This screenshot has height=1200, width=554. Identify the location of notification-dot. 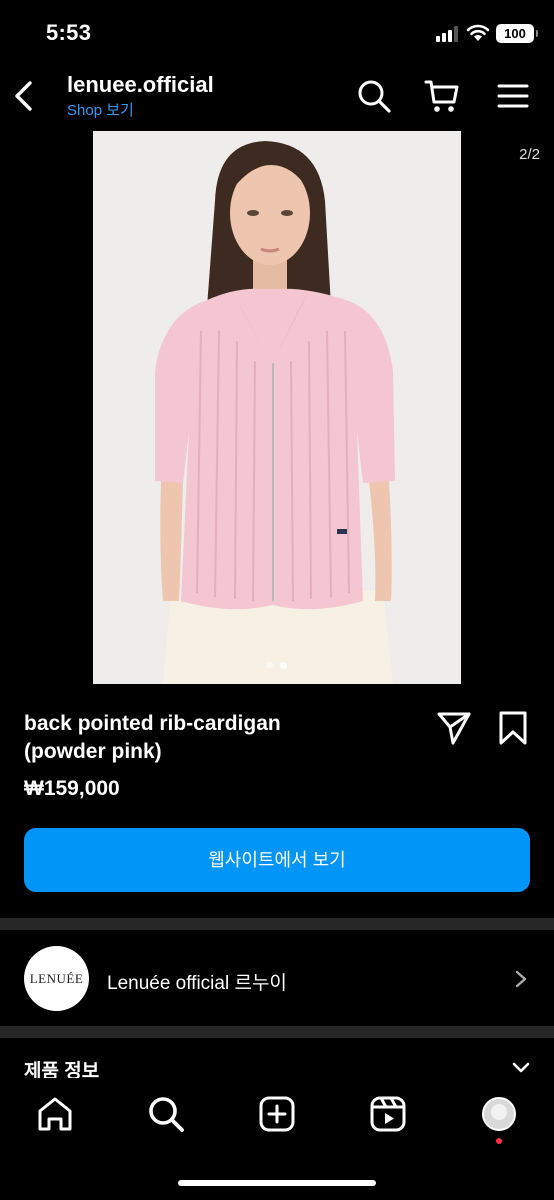
(499, 1141).